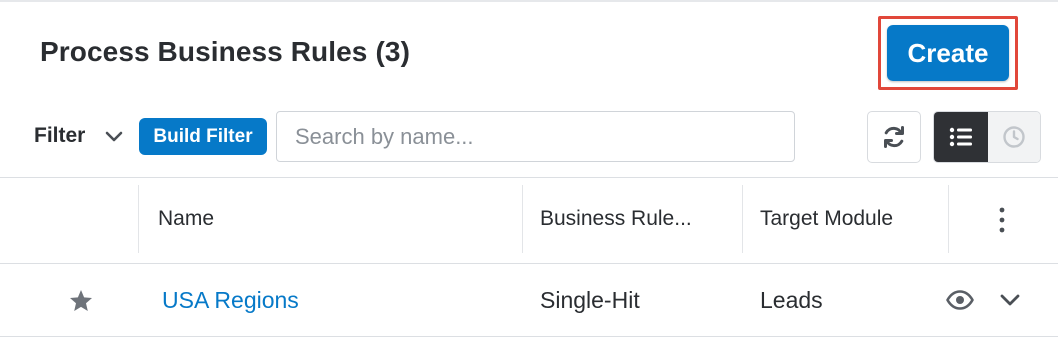 Image resolution: width=1058 pixels, height=338 pixels. I want to click on view-toggle-group, so click(987, 137).